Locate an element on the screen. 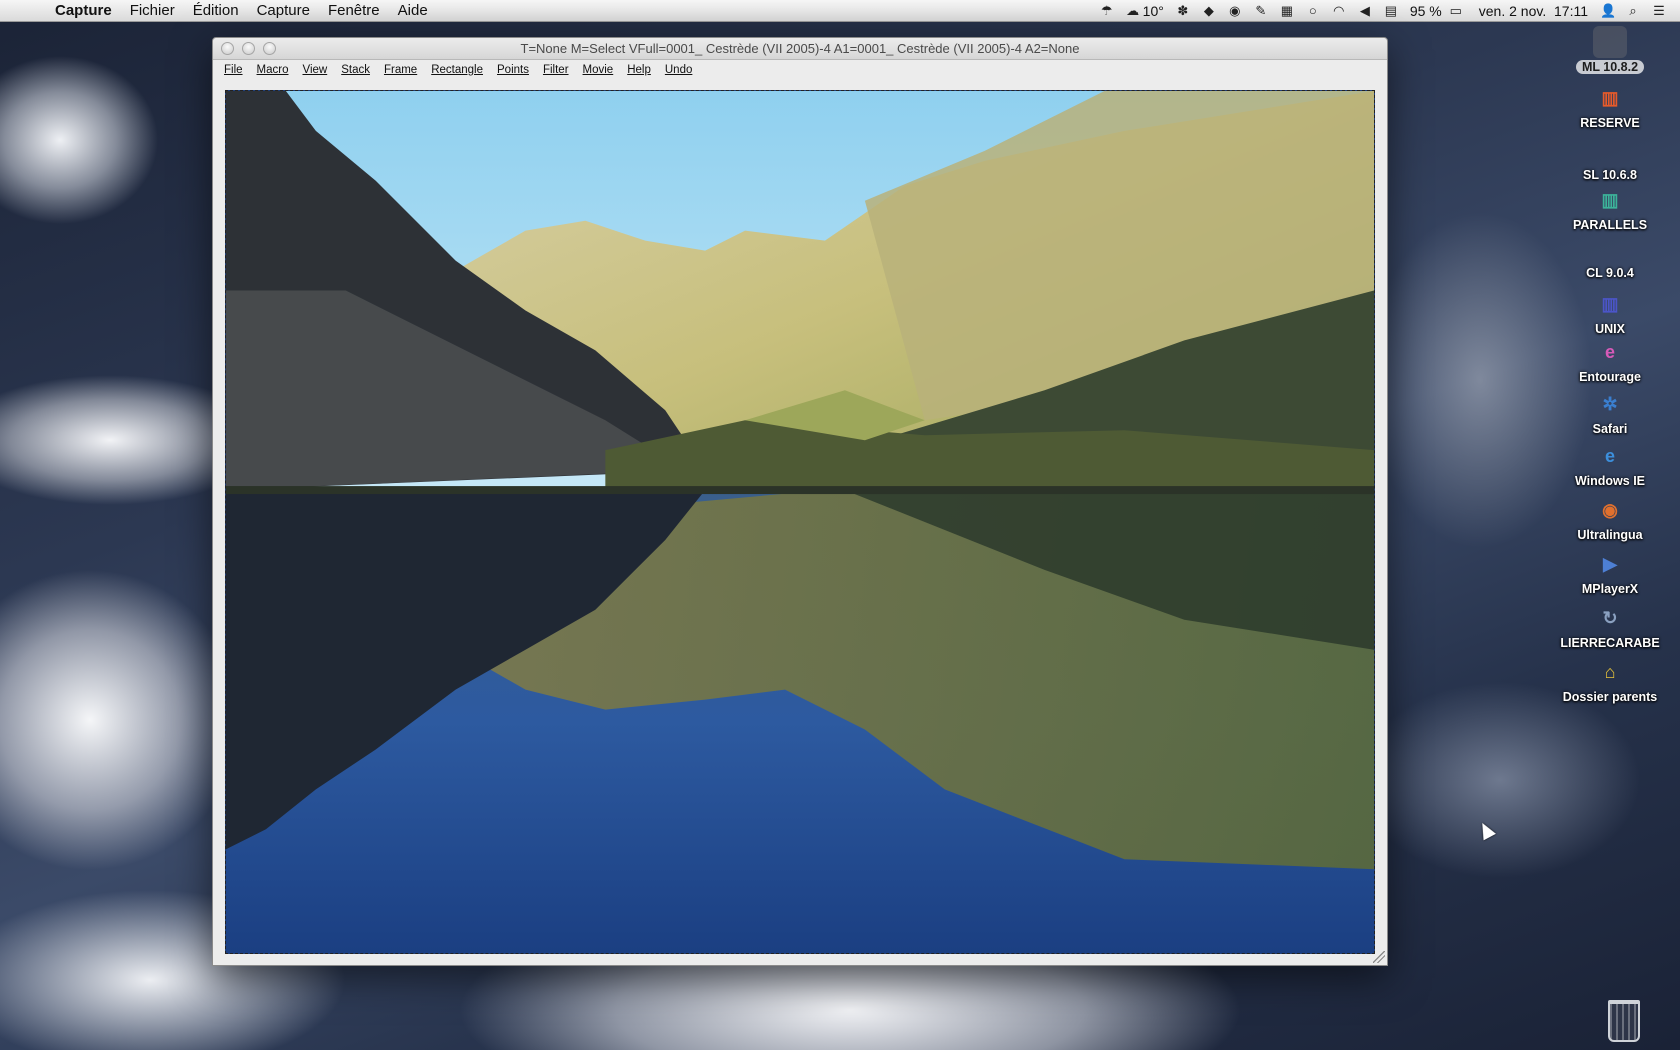 The image size is (1680, 1050). dropbox-icon: ◆ is located at coordinates (1208, 10).